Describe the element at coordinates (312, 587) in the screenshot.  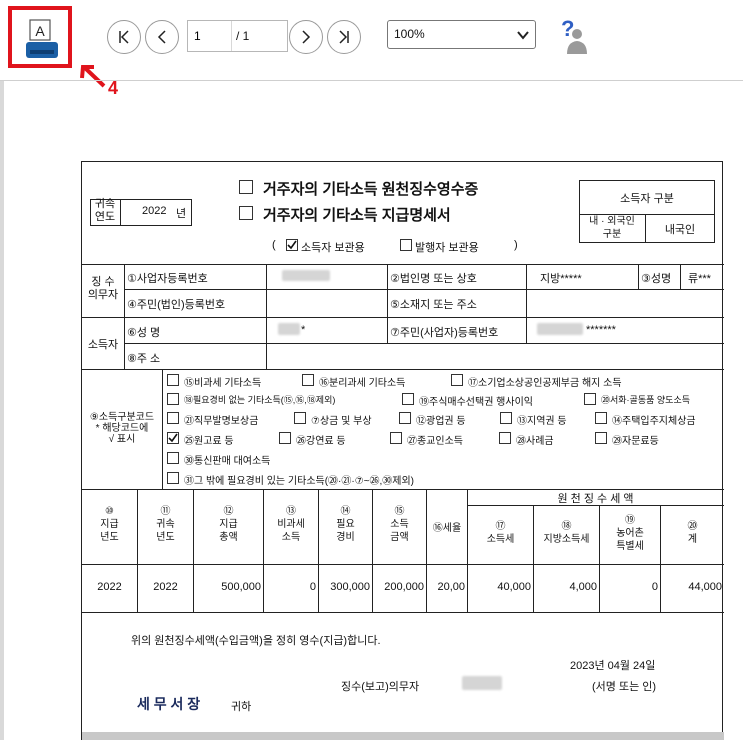
I see `cell-nontax: 0` at that location.